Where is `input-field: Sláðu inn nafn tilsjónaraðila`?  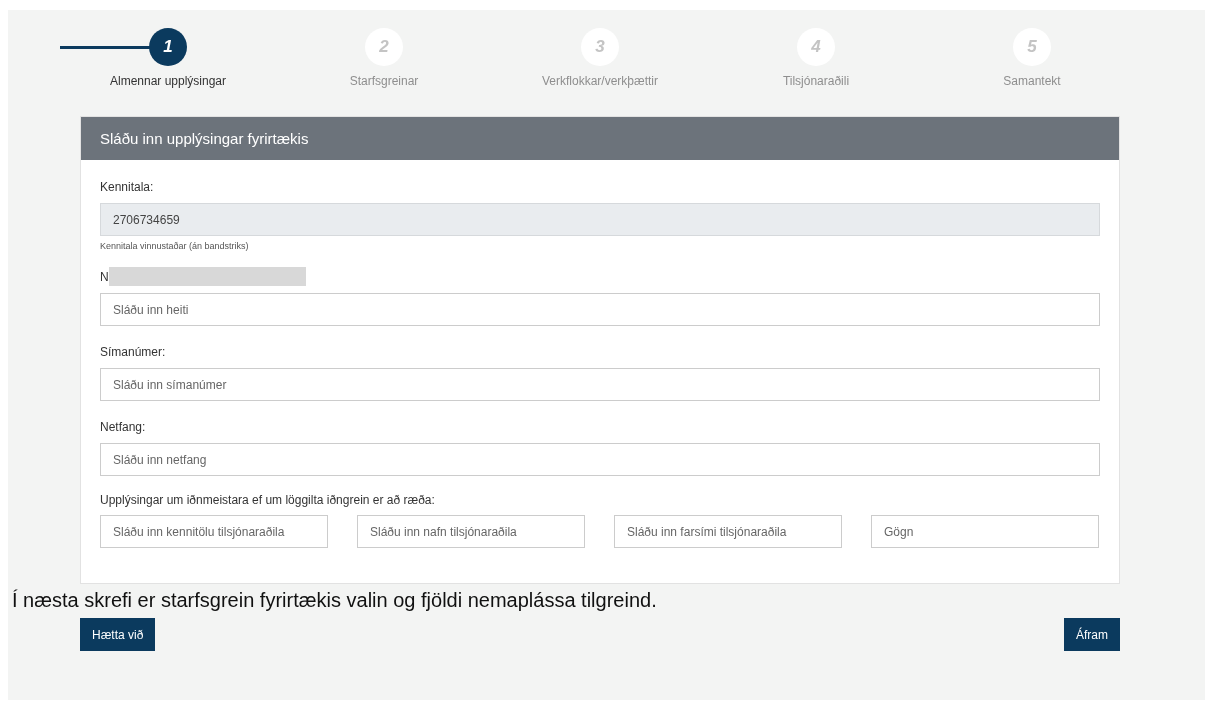
input-field: Sláðu inn nafn tilsjónaraðila is located at coordinates (471, 531).